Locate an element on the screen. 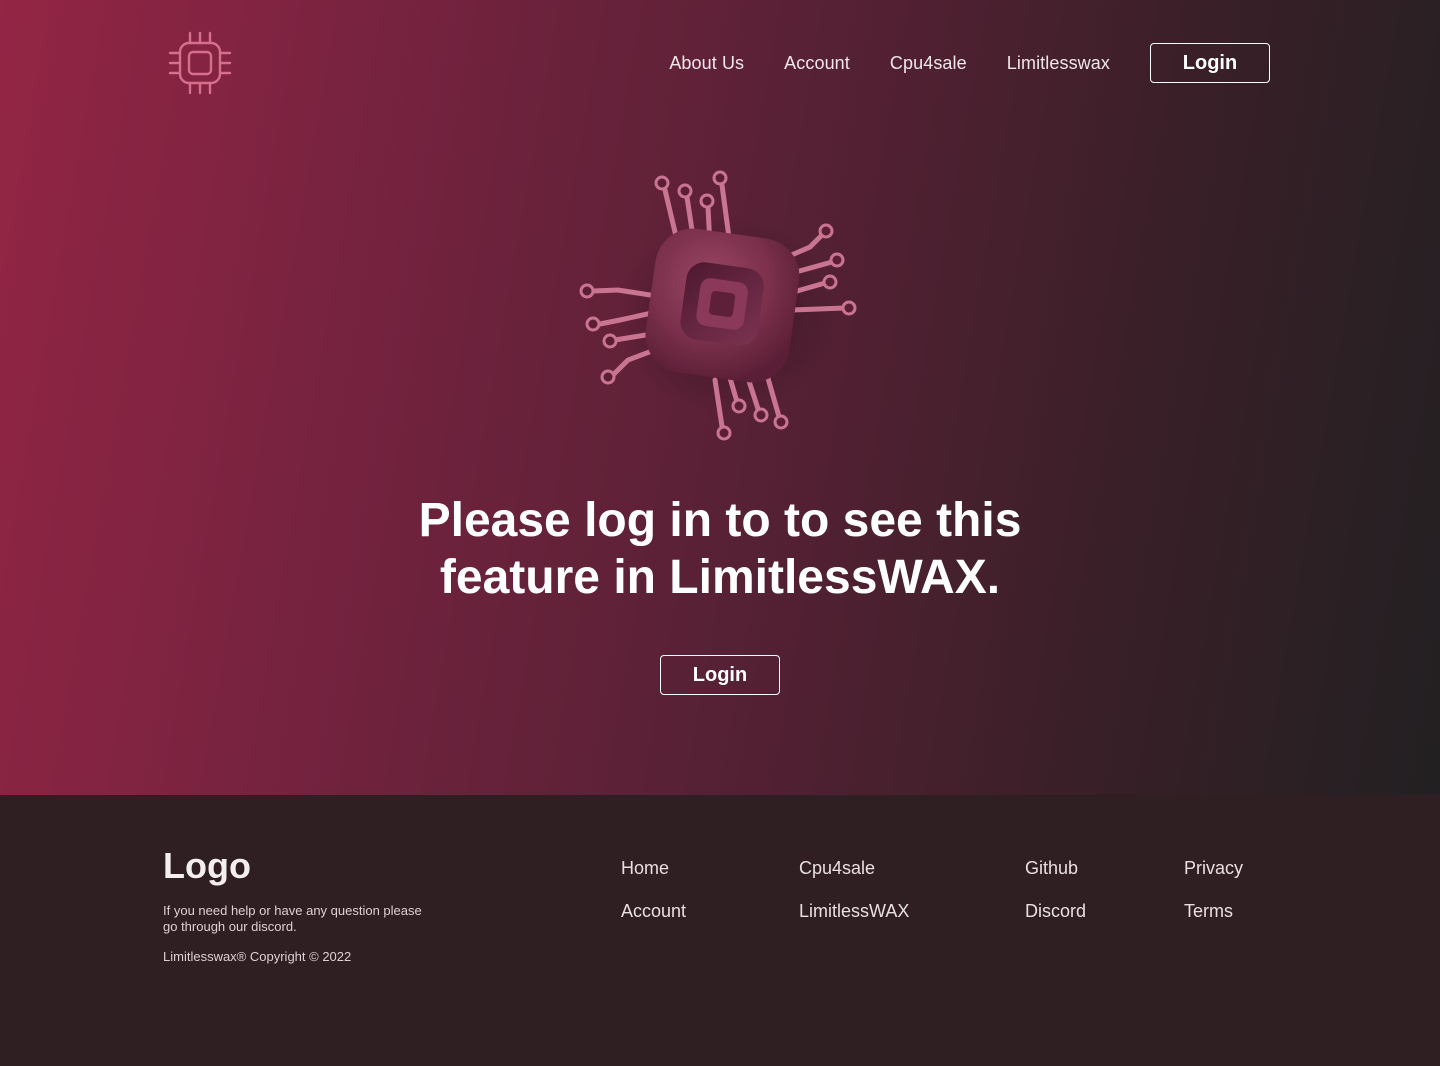  headline-line-1: Please log in to to see this is located at coordinates (720, 520).